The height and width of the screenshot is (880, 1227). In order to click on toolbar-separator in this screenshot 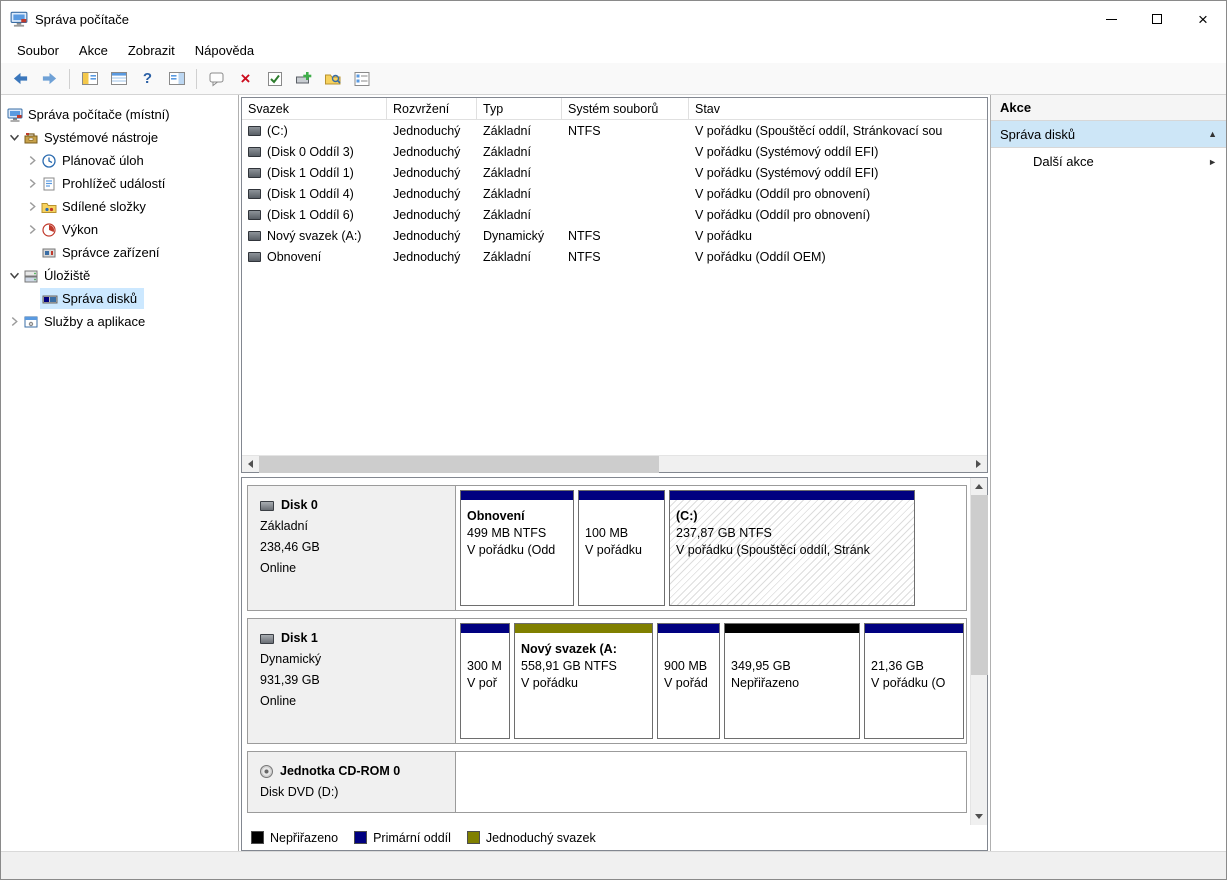, I will do `click(196, 78)`.